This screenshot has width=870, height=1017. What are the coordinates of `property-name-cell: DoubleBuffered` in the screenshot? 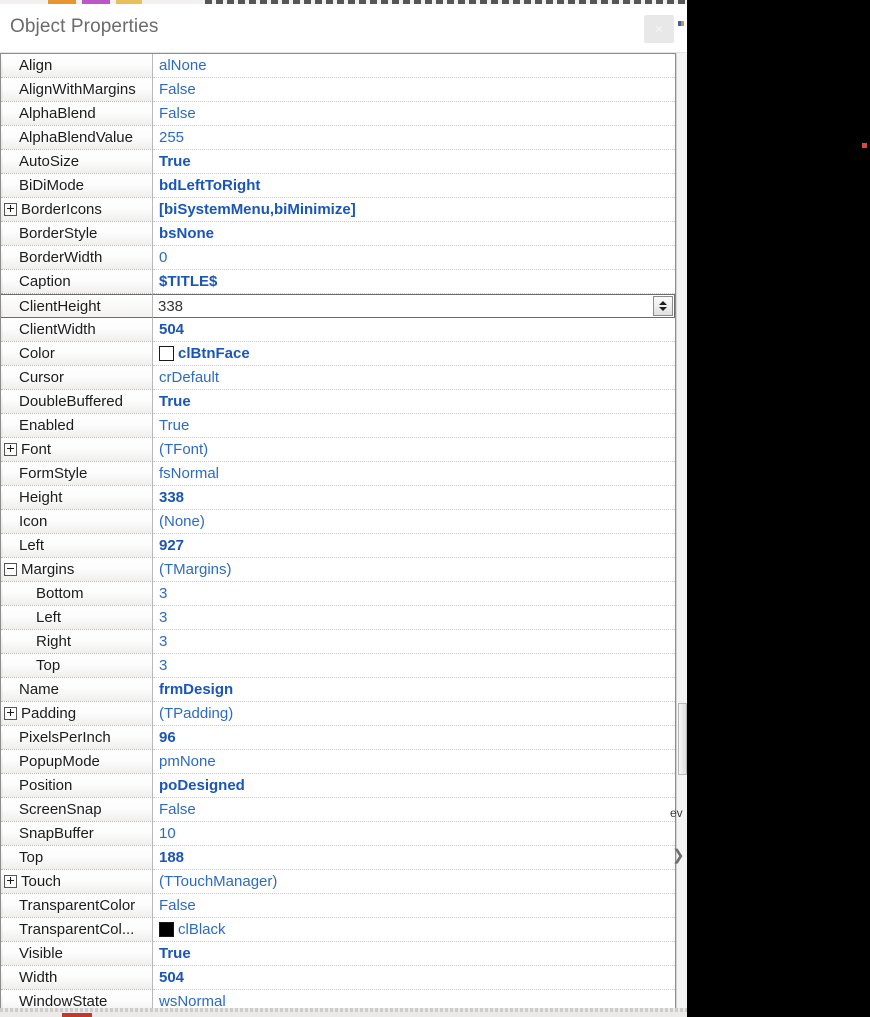 It's located at (77, 402).